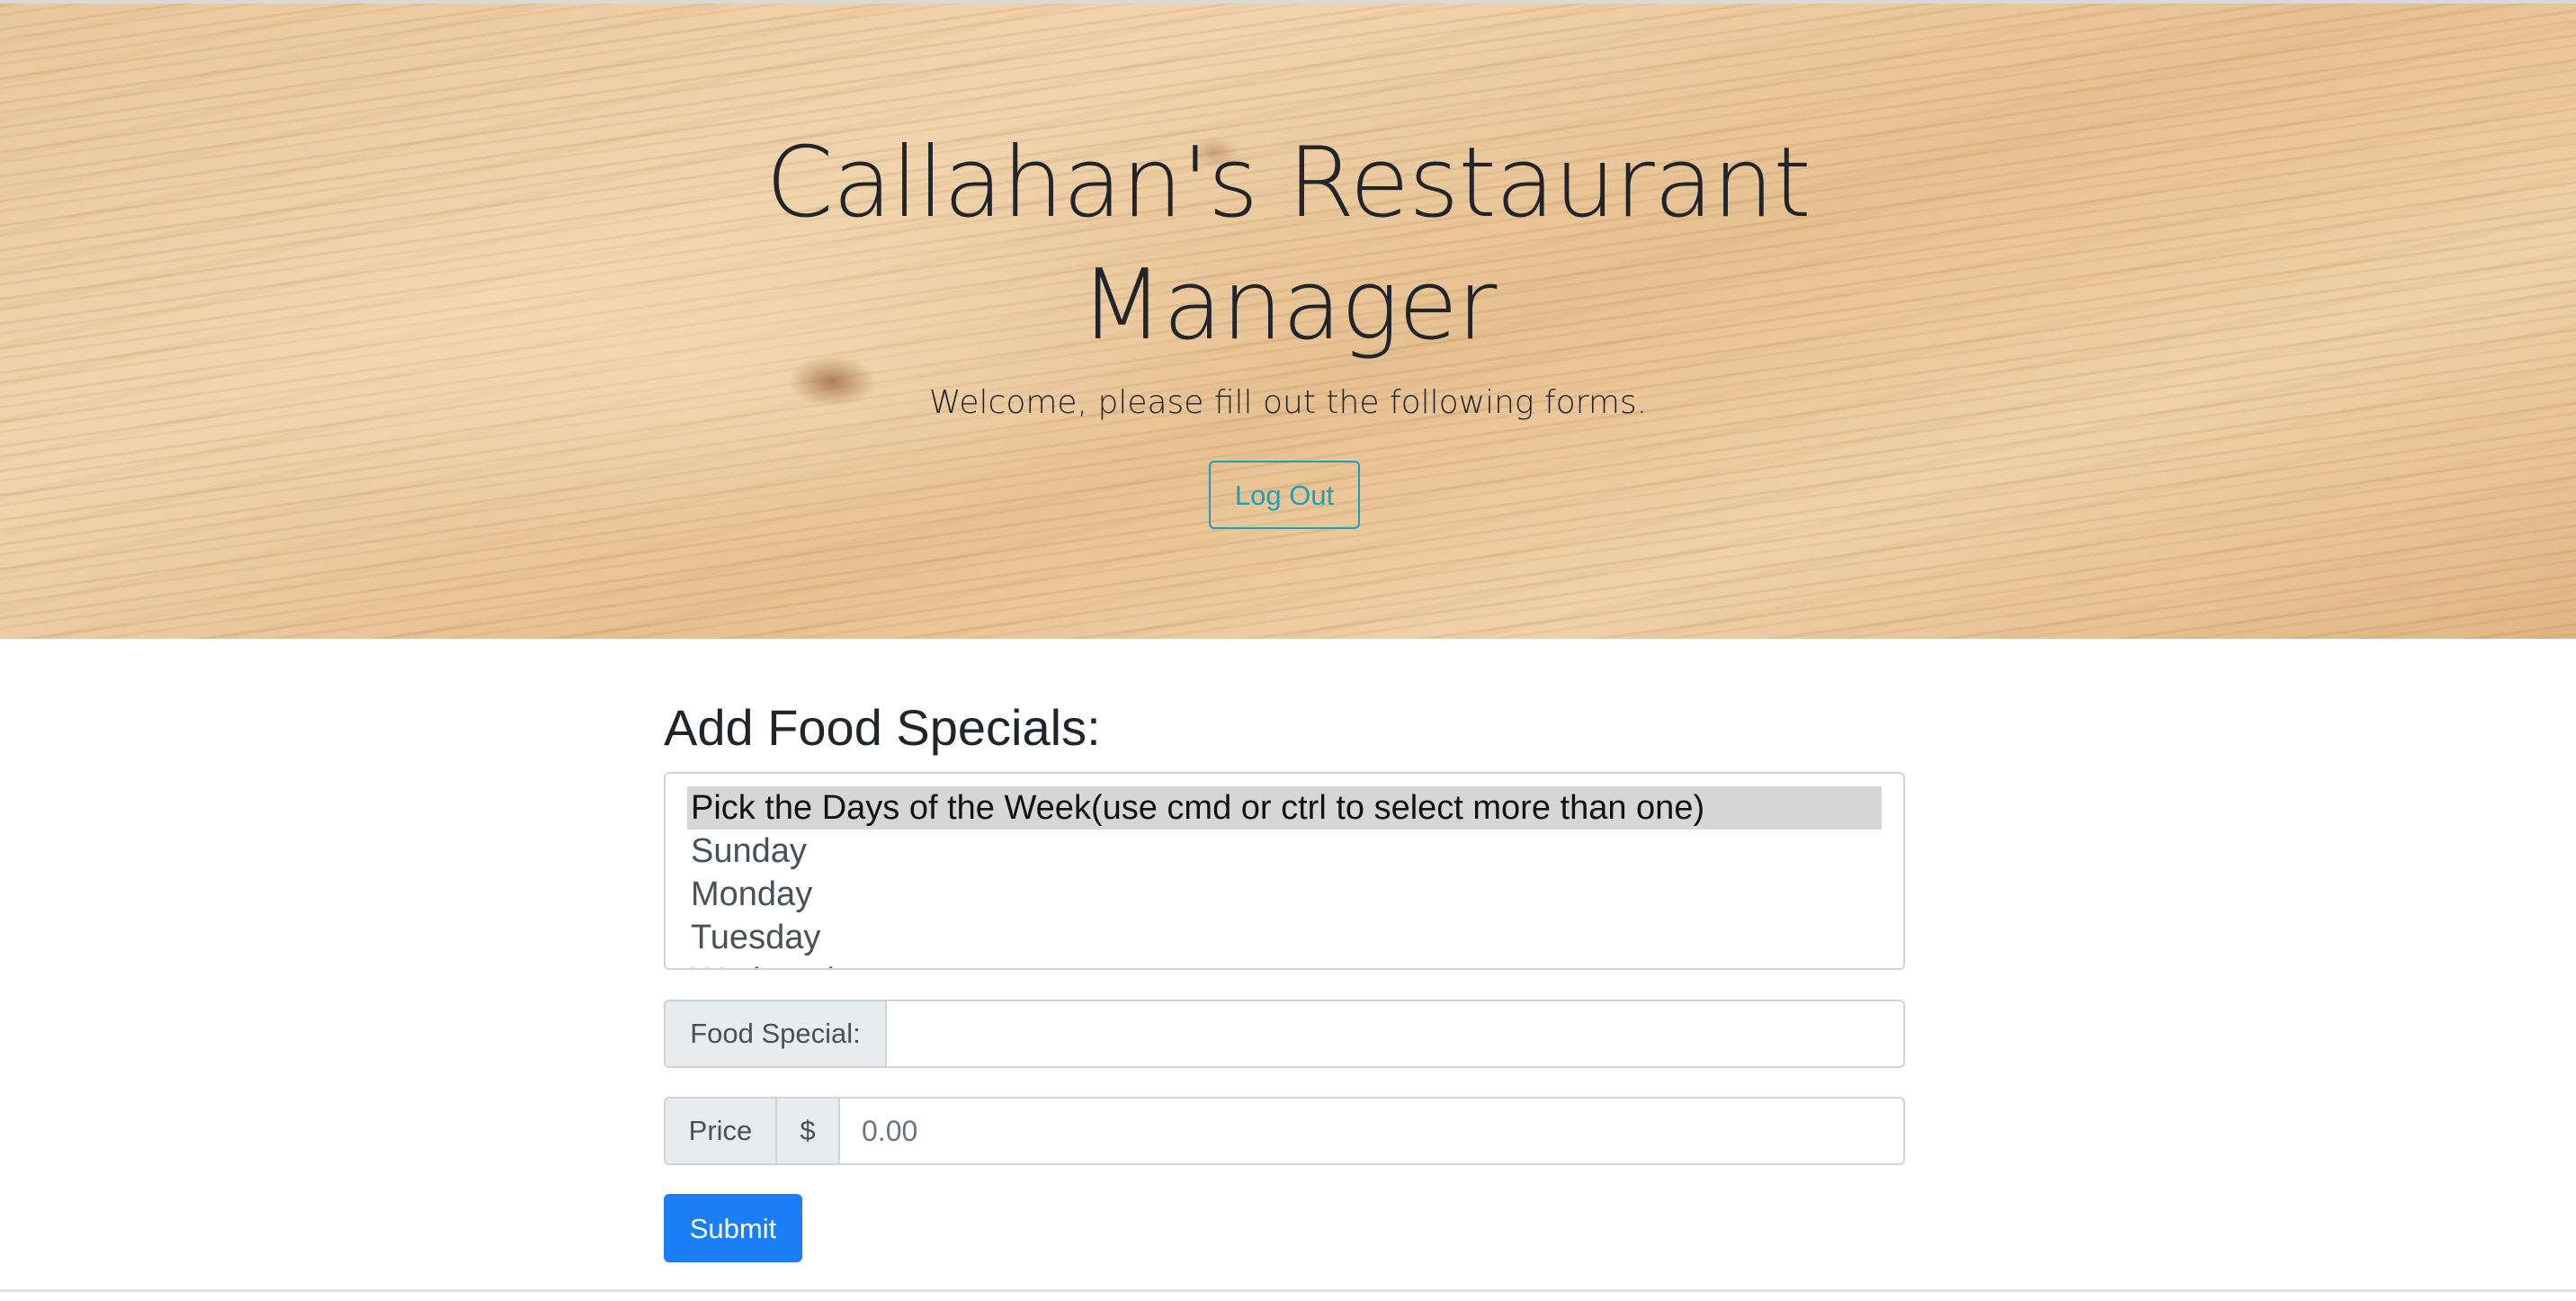  I want to click on log-out-button: Log Out, so click(1284, 495).